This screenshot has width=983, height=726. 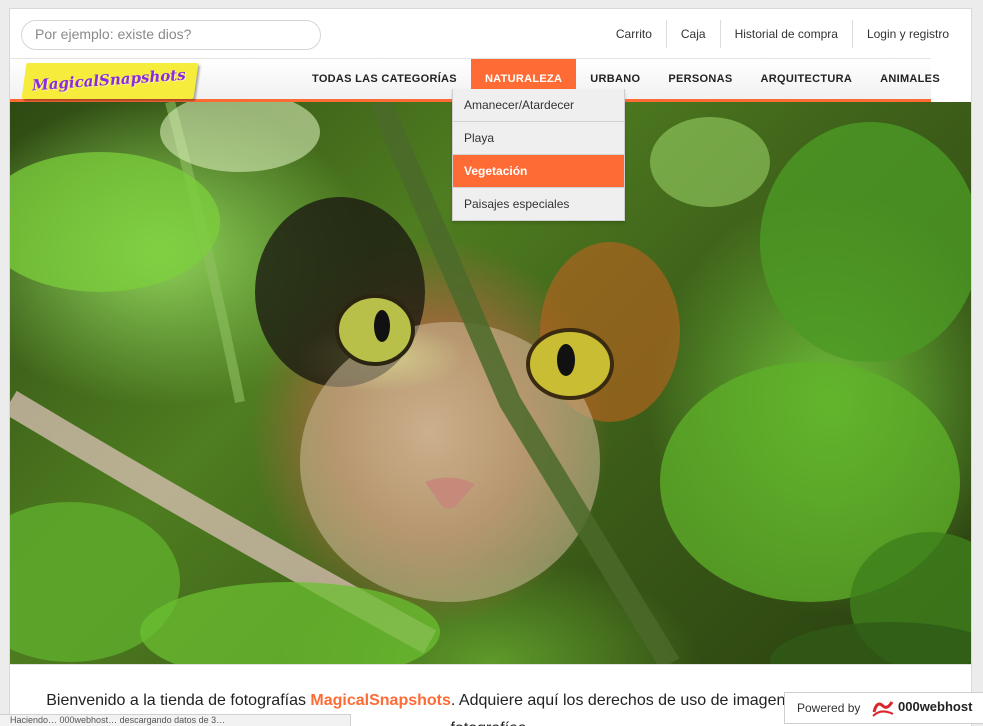 What do you see at coordinates (634, 34) in the screenshot?
I see `cart-link: Carrito` at bounding box center [634, 34].